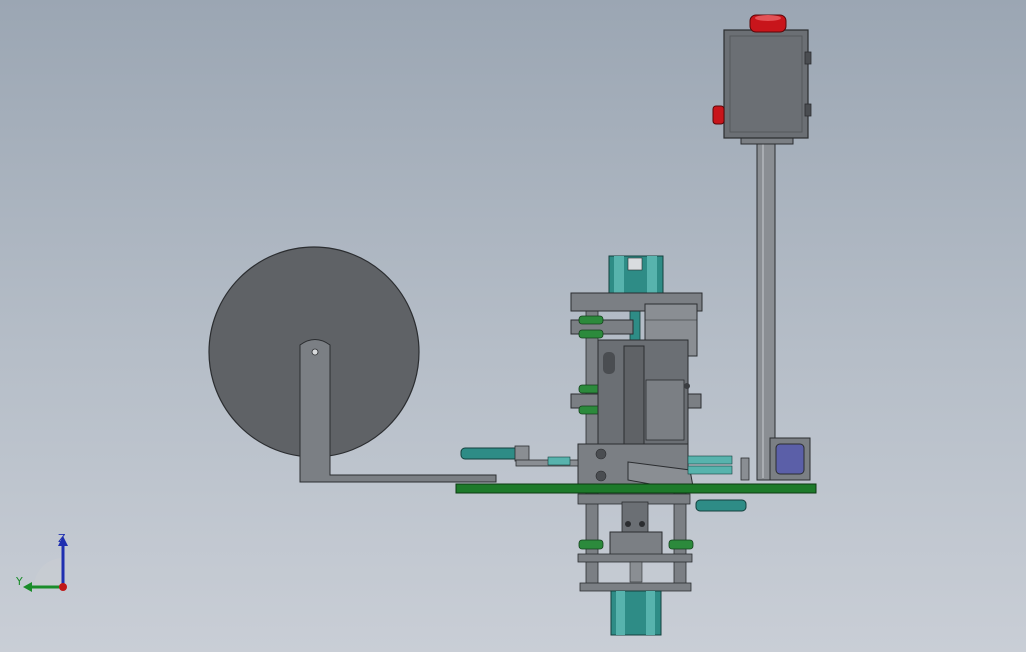  What do you see at coordinates (767, 87) in the screenshot?
I see `control-box` at bounding box center [767, 87].